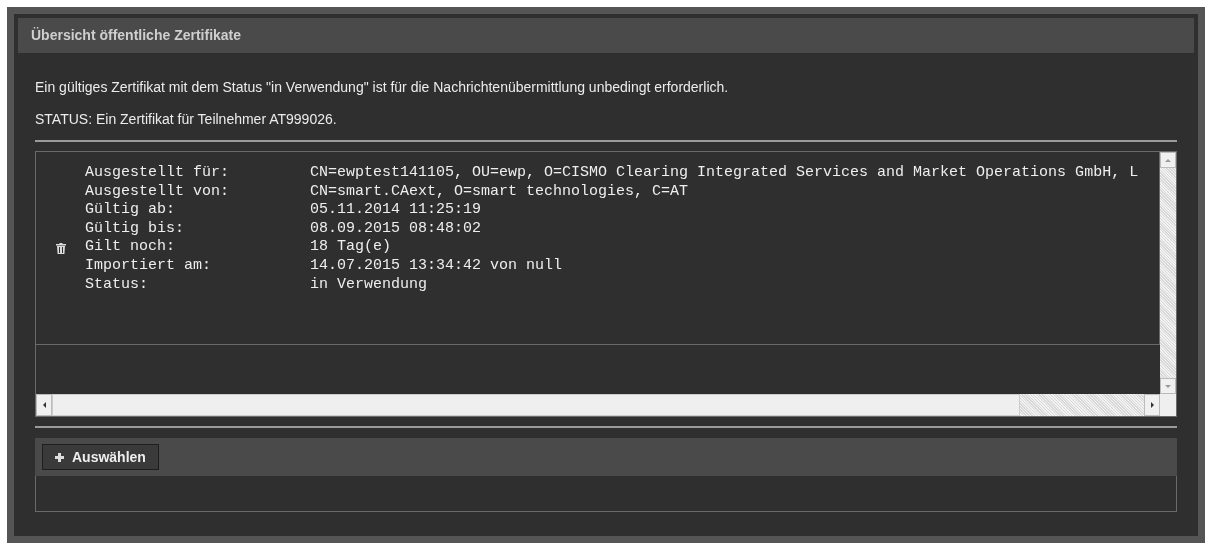  What do you see at coordinates (396, 210) in the screenshot?
I see `field-value: 05.11.2014 11:25:19` at bounding box center [396, 210].